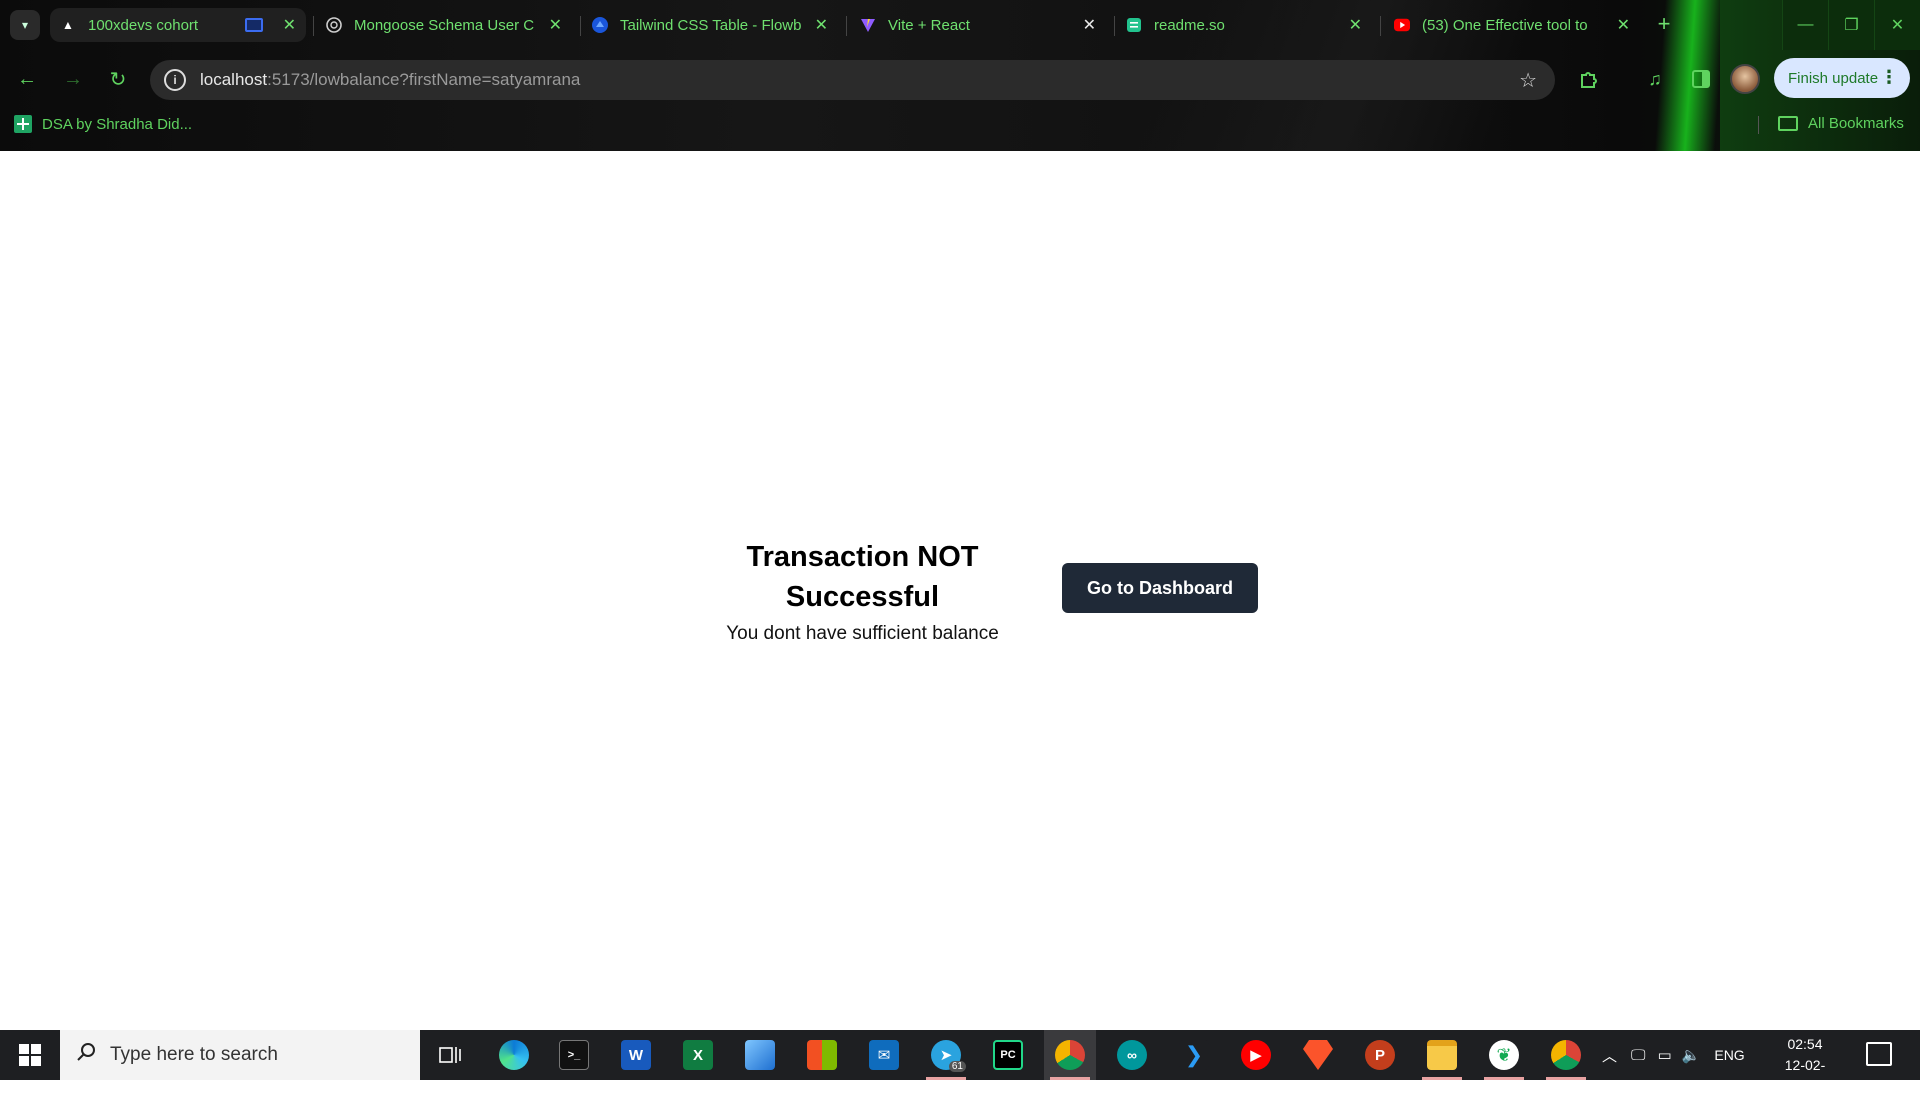  I want to click on system-clock: 02:54 12-02-2024, so click(1805, 1065).